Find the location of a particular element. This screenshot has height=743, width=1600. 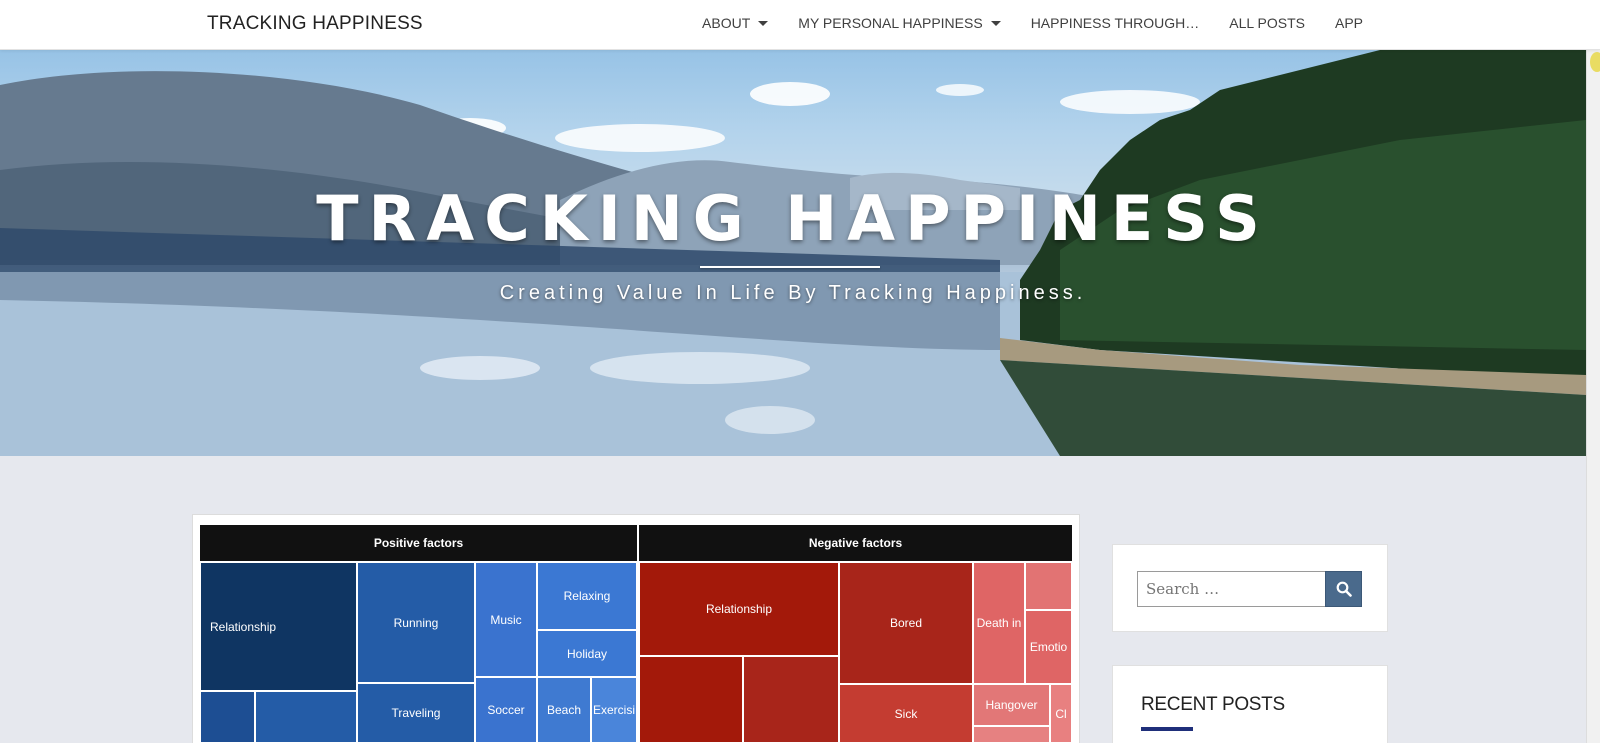

treemap-cell: Traveling is located at coordinates (416, 713).